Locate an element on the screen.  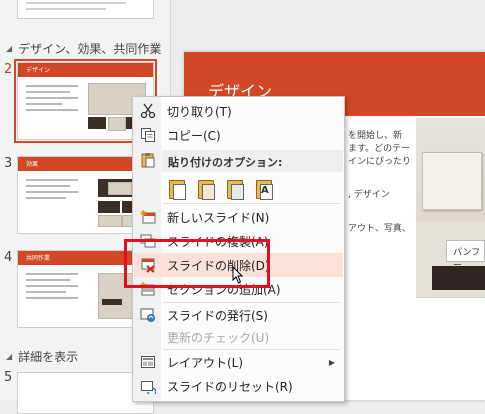
thumb-title: 効果 is located at coordinates (32, 164).